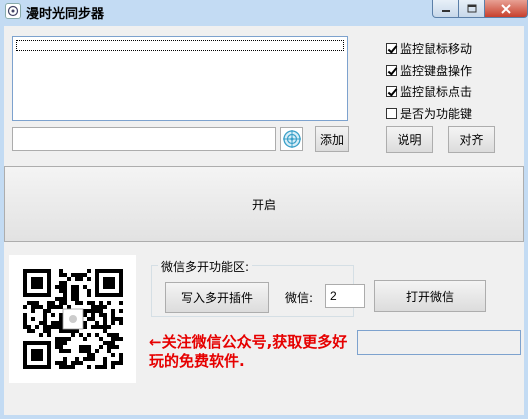 This screenshot has height=419, width=528. I want to click on maximize-button, so click(472, 9).